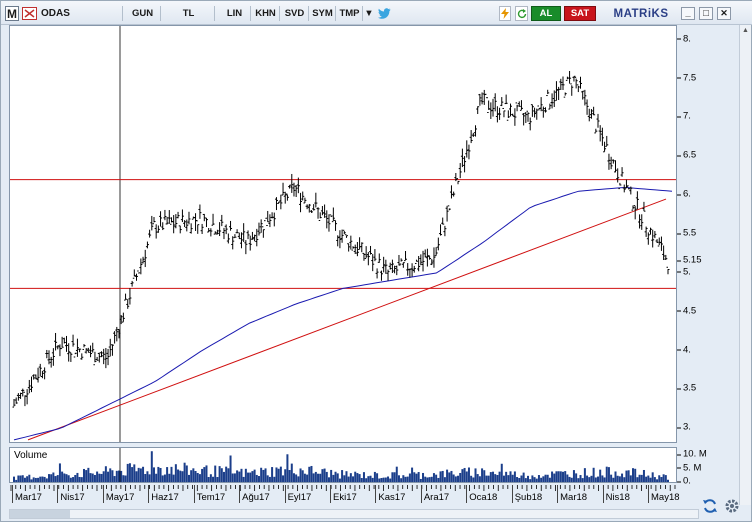 The image size is (752, 522). Describe the element at coordinates (143, 13) in the screenshot. I see `period-button: GUN` at that location.